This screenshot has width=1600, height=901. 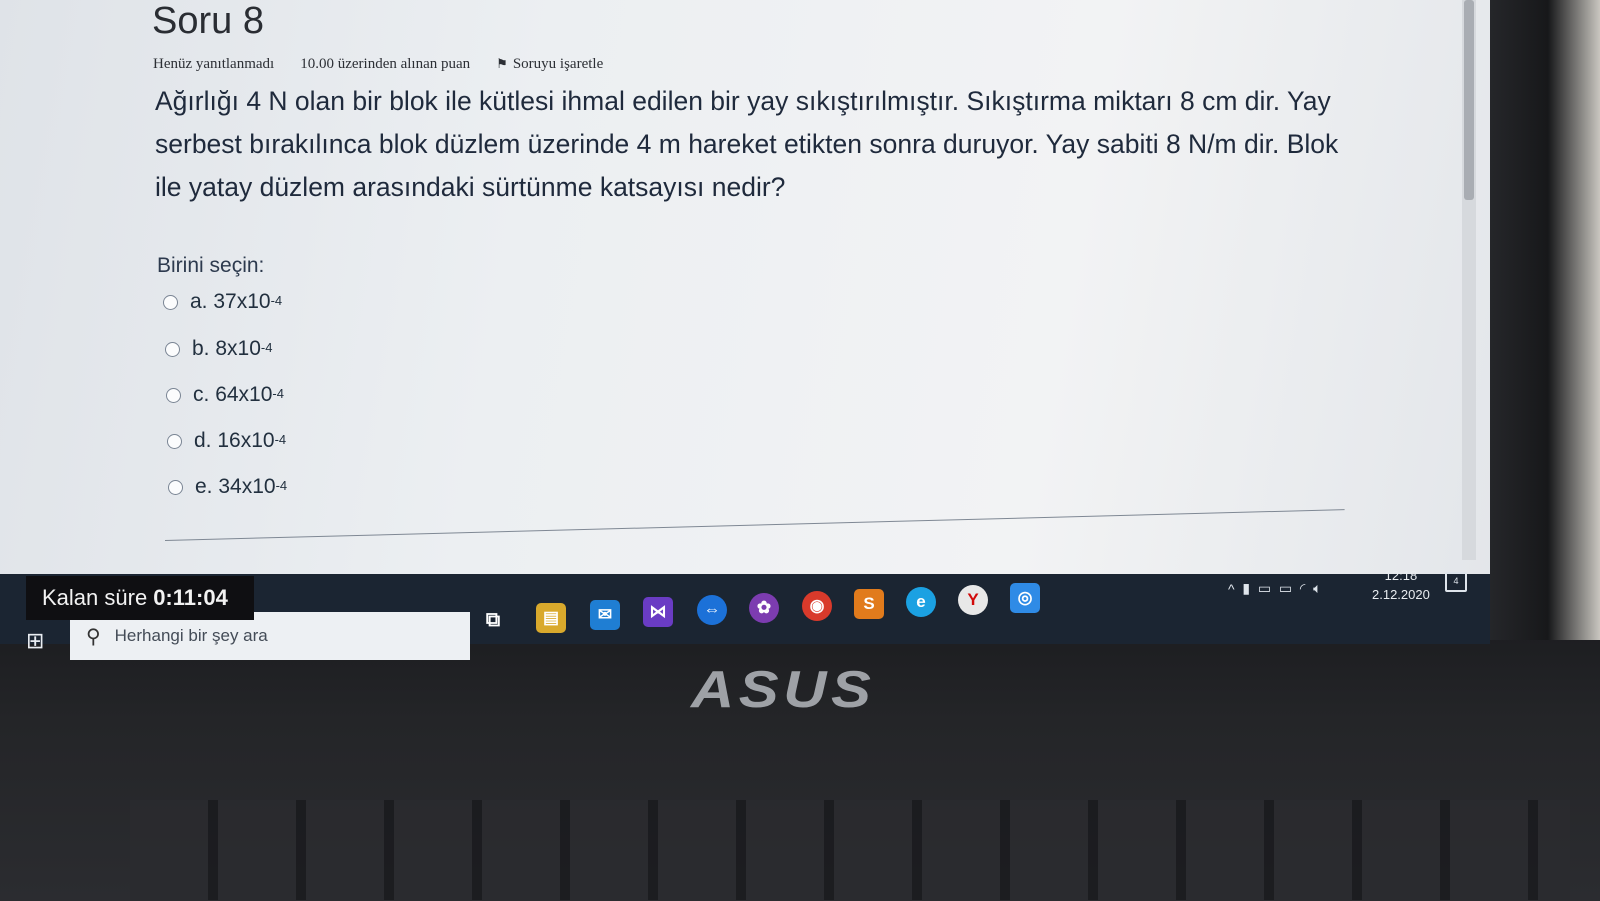 I want to click on asus-logo: ASUS, so click(x=783, y=690).